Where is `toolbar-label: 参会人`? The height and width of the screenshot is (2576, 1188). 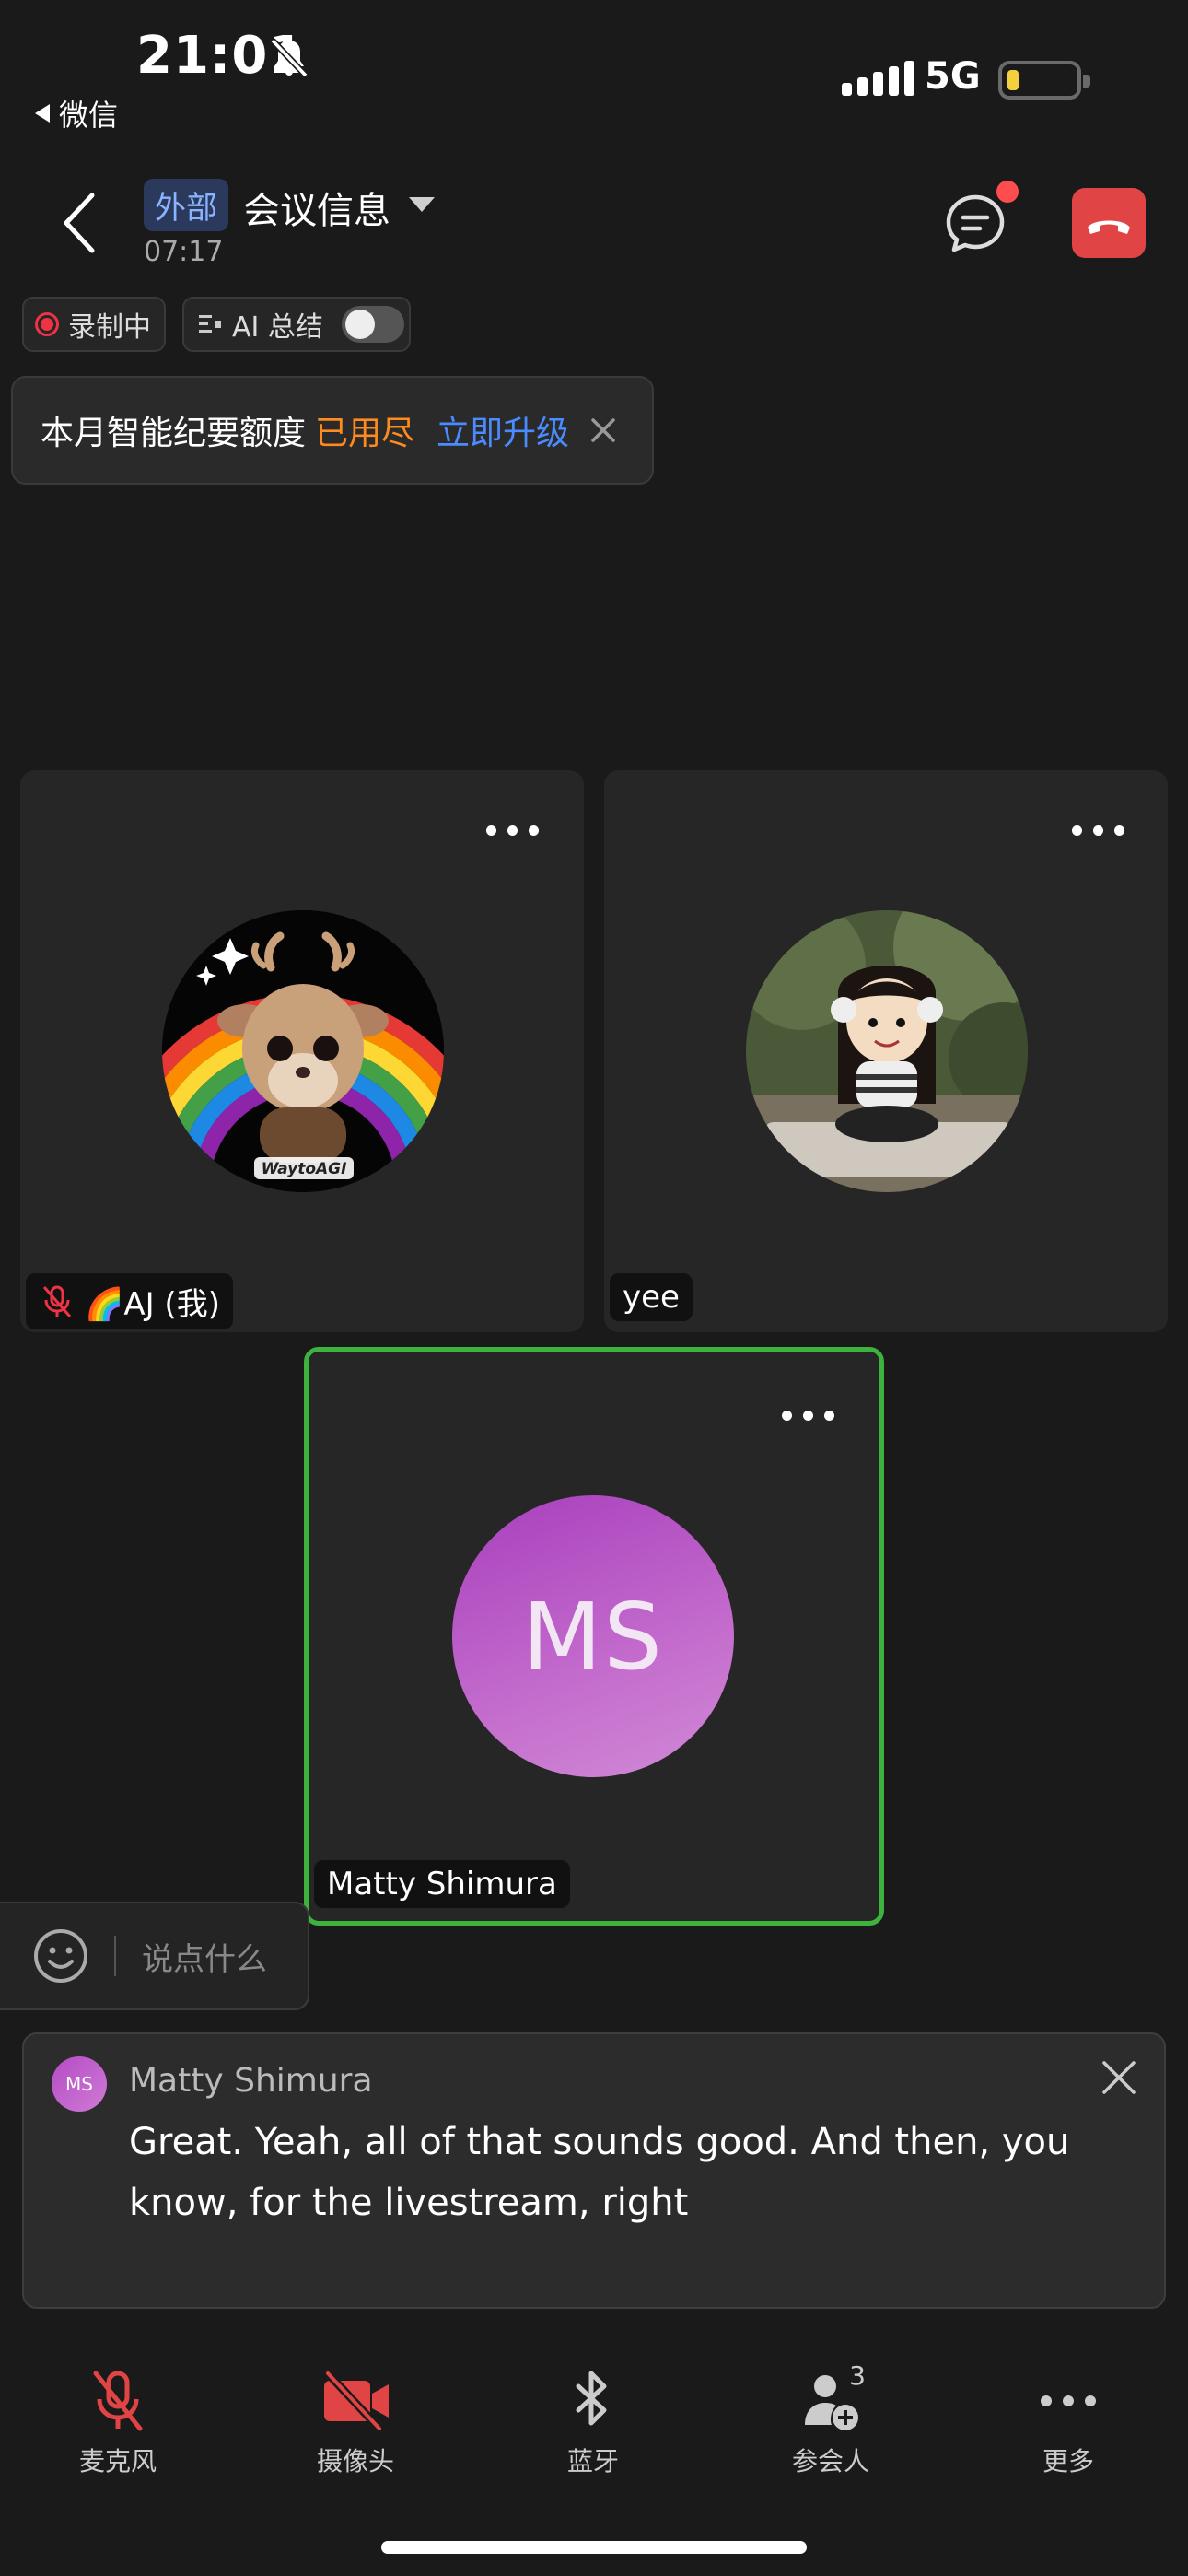 toolbar-label: 参会人 is located at coordinates (830, 2461).